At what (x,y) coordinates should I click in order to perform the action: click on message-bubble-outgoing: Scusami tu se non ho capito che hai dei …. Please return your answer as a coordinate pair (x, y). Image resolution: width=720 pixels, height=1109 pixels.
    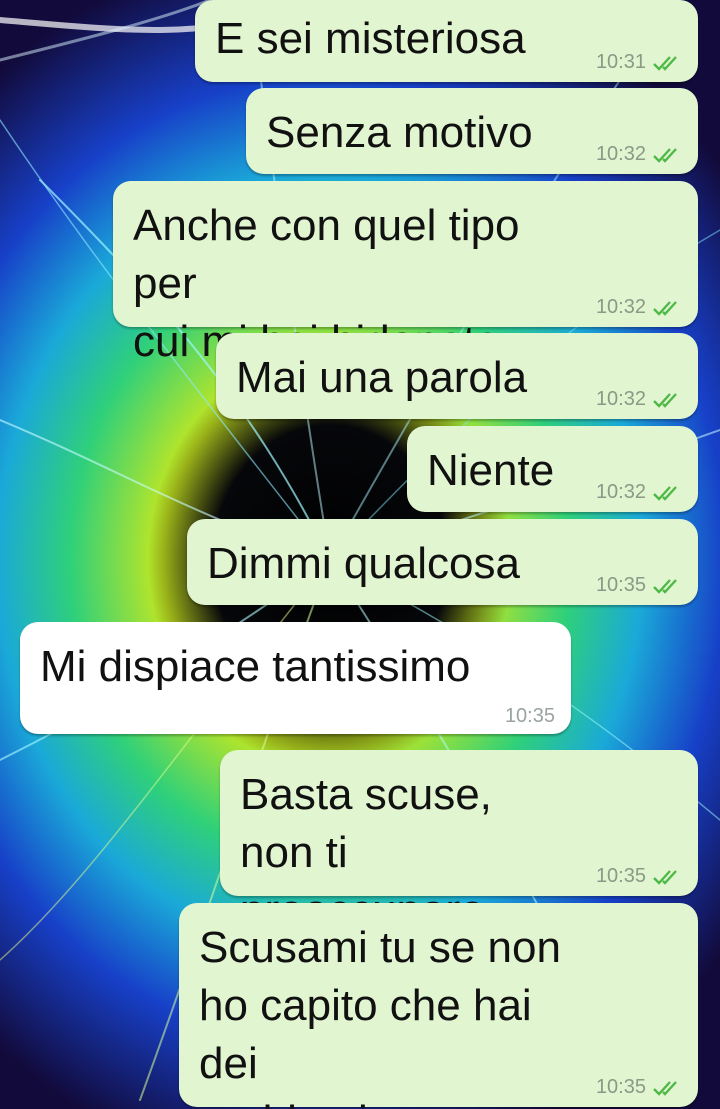
    Looking at the image, I should click on (438, 1006).